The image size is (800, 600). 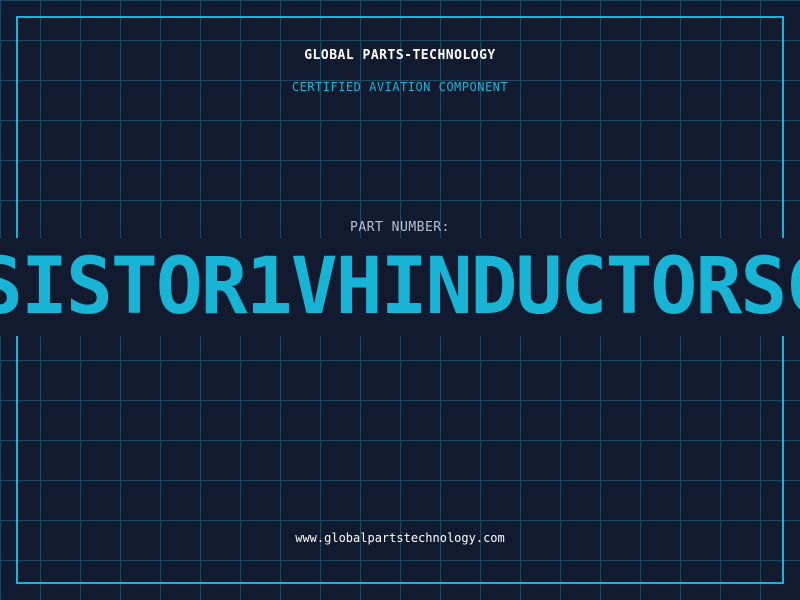 I want to click on website-url: www.globalpartstechnology.com, so click(x=400, y=538).